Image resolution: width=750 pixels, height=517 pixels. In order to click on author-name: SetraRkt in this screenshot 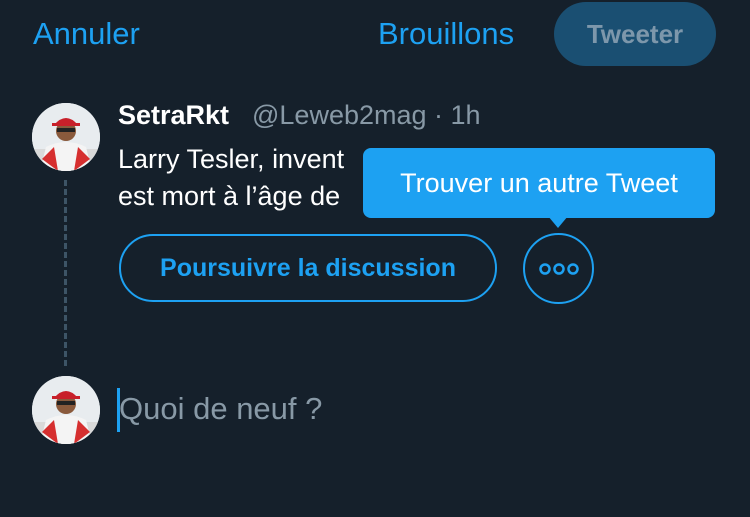, I will do `click(173, 115)`.